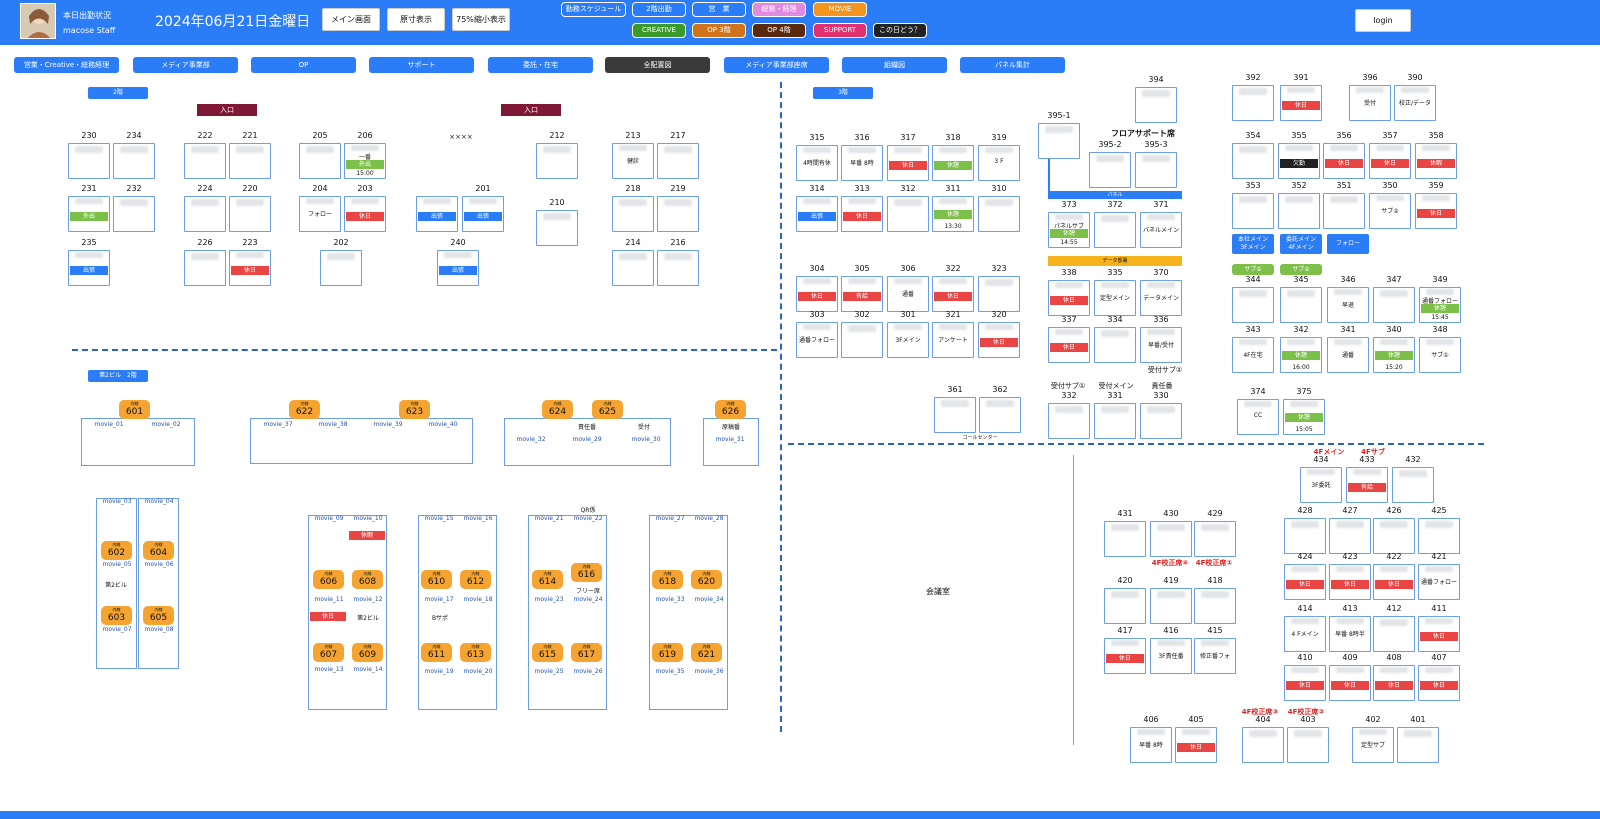 The image size is (1600, 819). What do you see at coordinates (1304, 417) in the screenshot?
I see `seat-375: 休憩 15:05` at bounding box center [1304, 417].